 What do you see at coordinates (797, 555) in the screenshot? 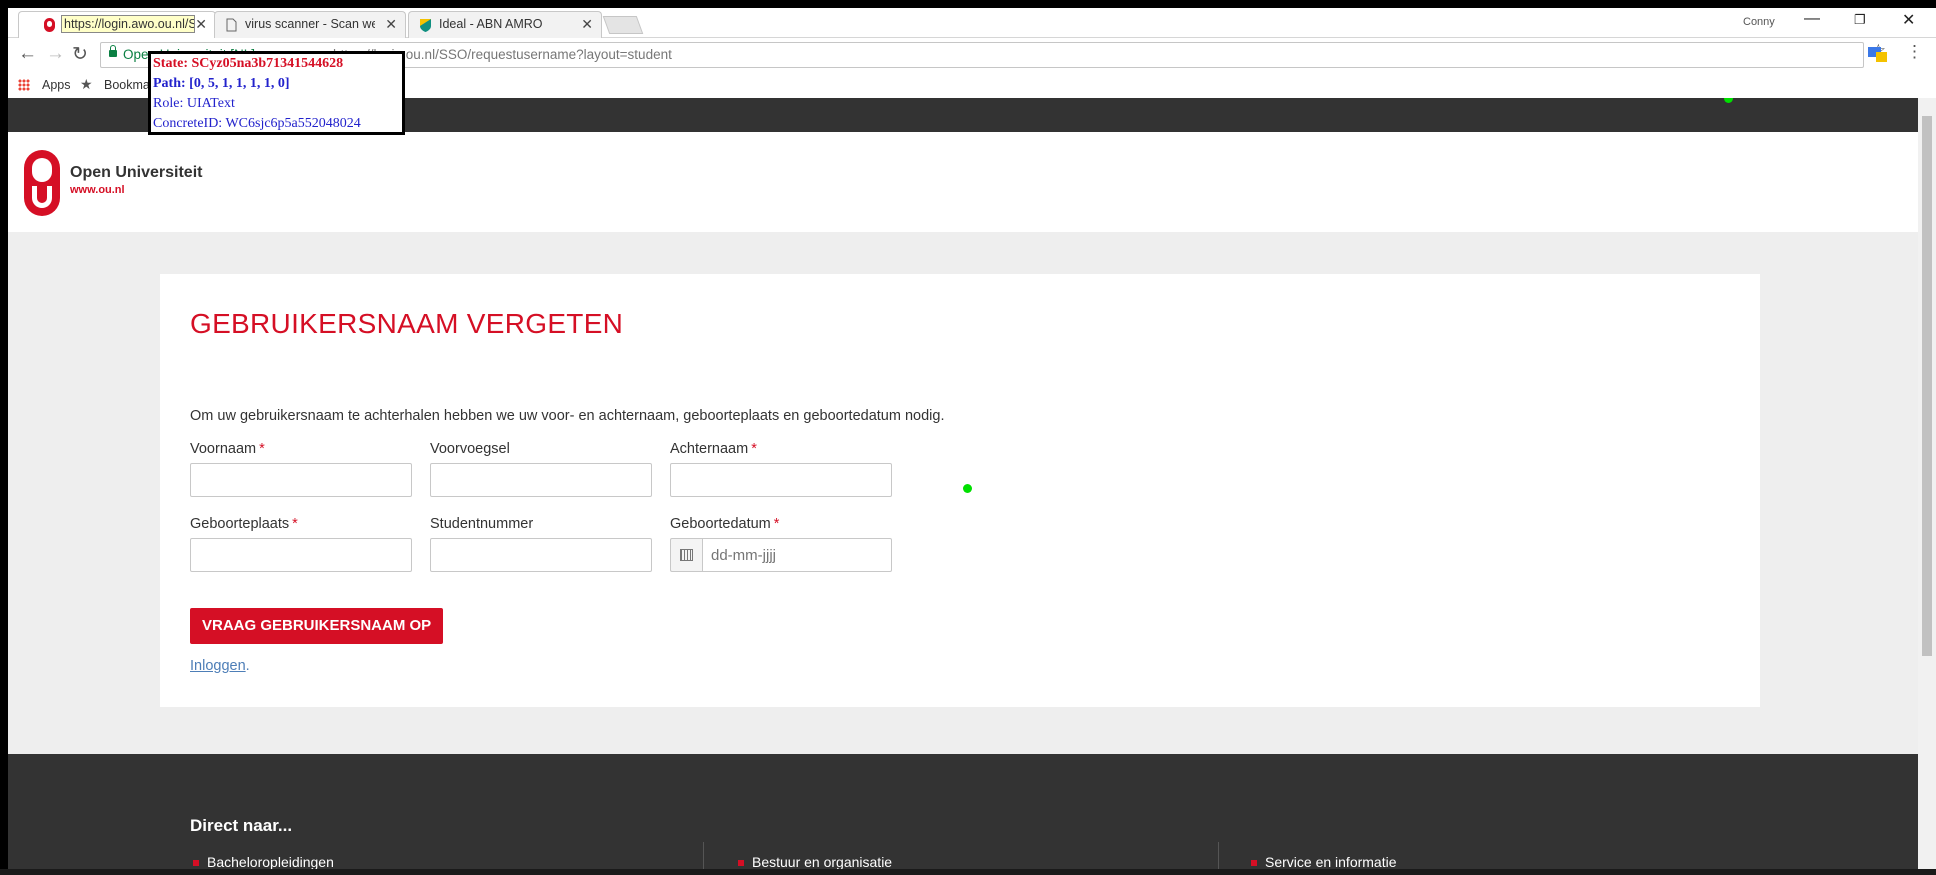
I see `geboortedatum-input` at bounding box center [797, 555].